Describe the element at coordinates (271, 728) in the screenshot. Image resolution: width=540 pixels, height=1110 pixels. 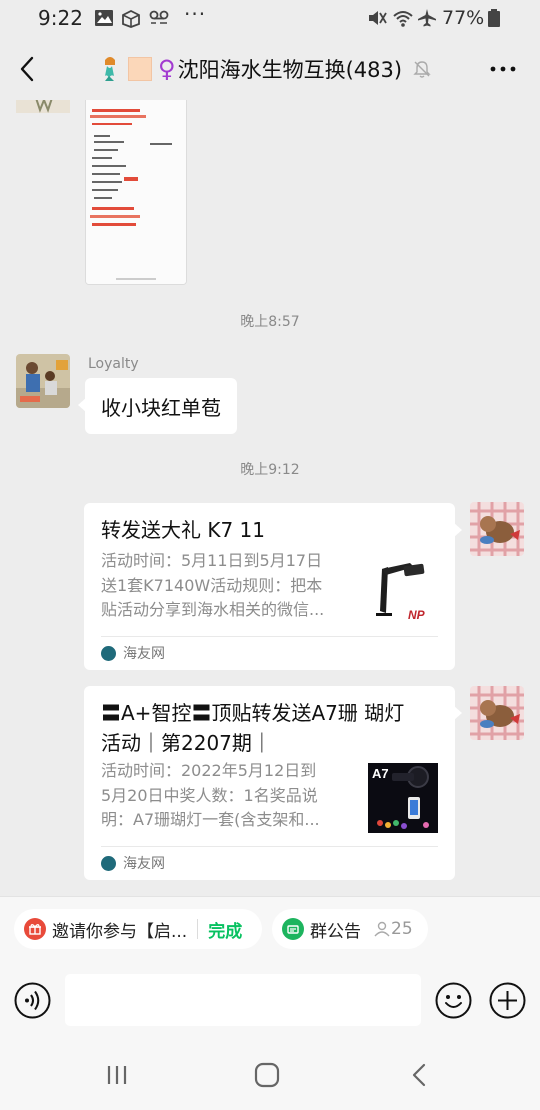
I see `card-title: 〓A+智控〓顶贴转发送A7珊 瑚灯 活动｜第2207期｜` at that location.